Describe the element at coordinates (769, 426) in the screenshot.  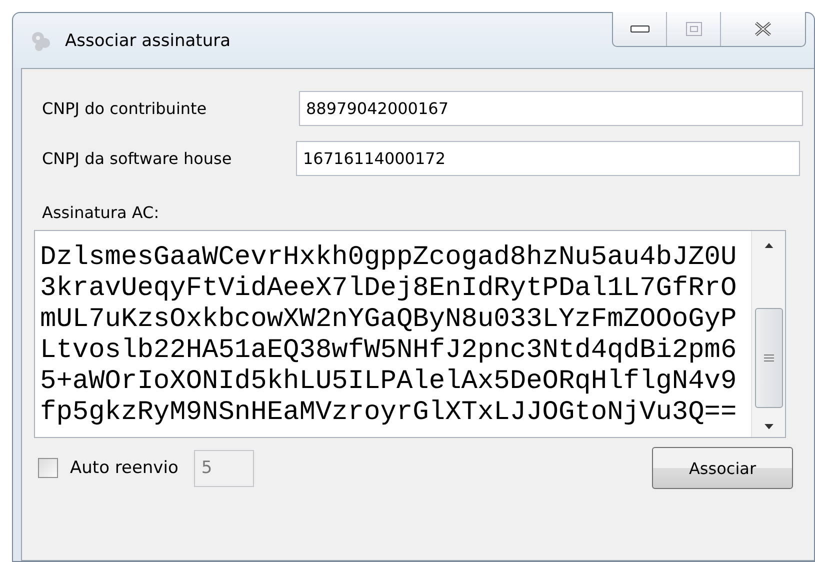
I see `scroll-down-icon` at that location.